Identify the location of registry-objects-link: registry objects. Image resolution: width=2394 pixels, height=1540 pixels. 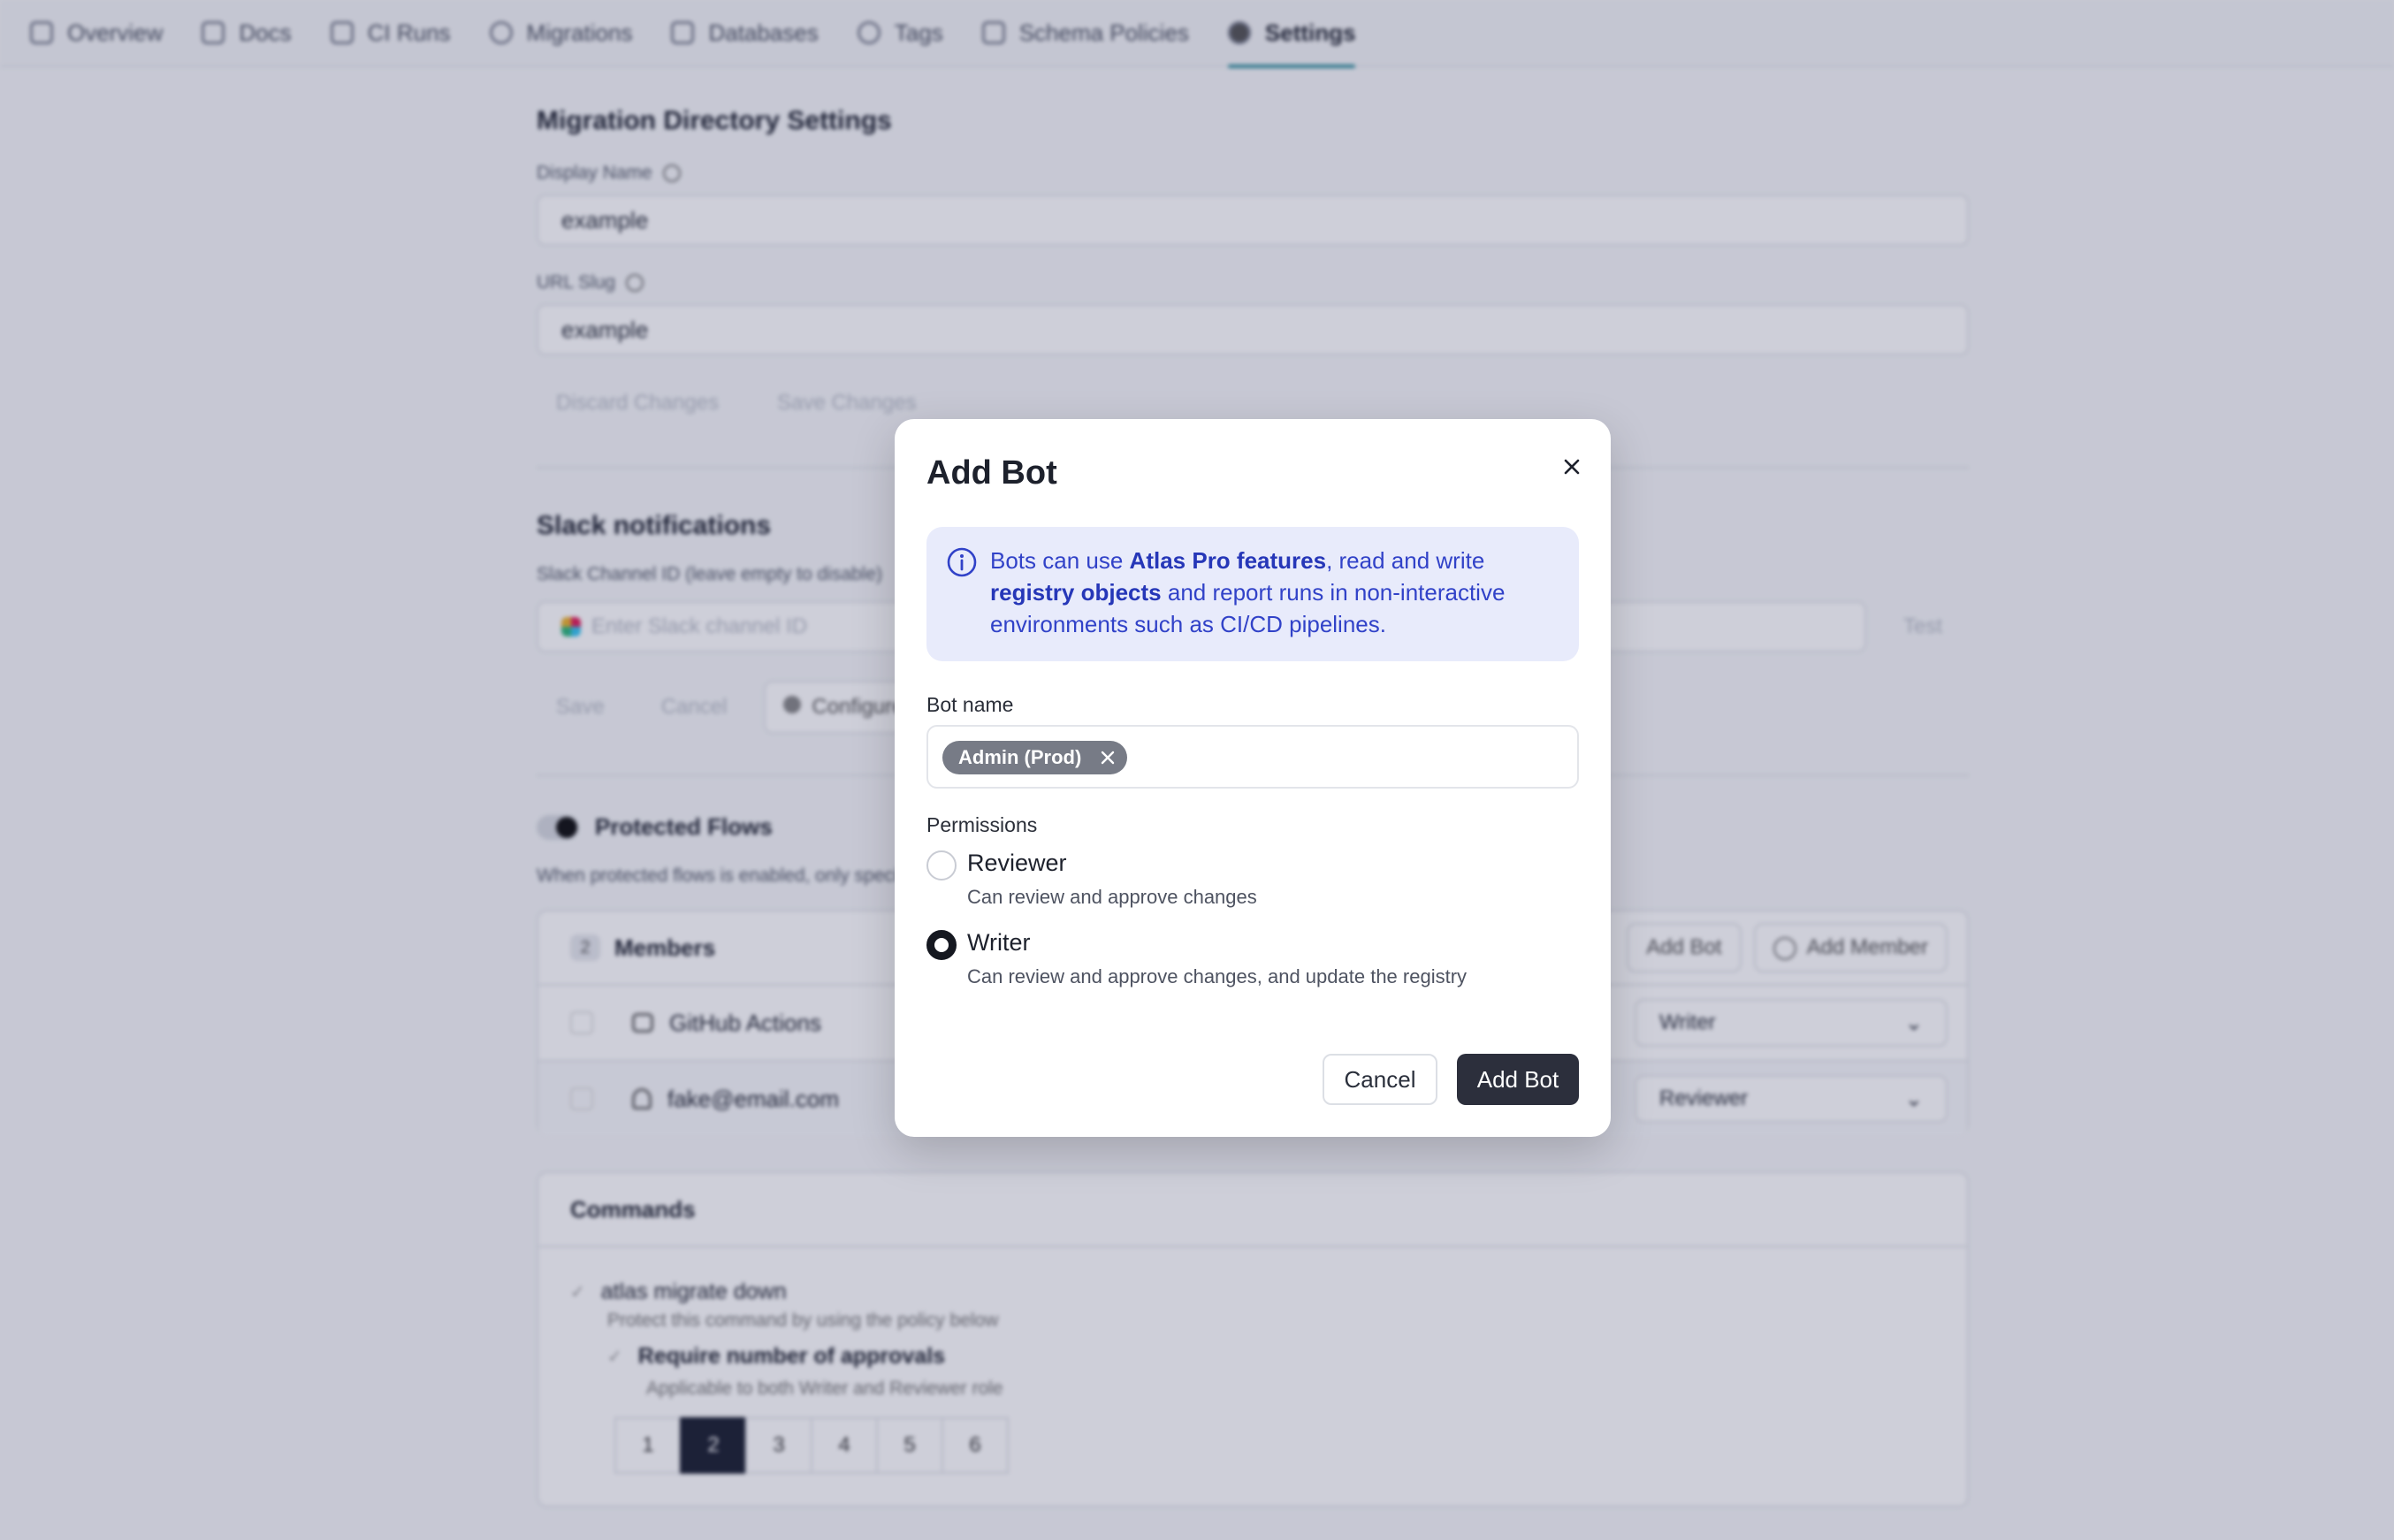
(1076, 593).